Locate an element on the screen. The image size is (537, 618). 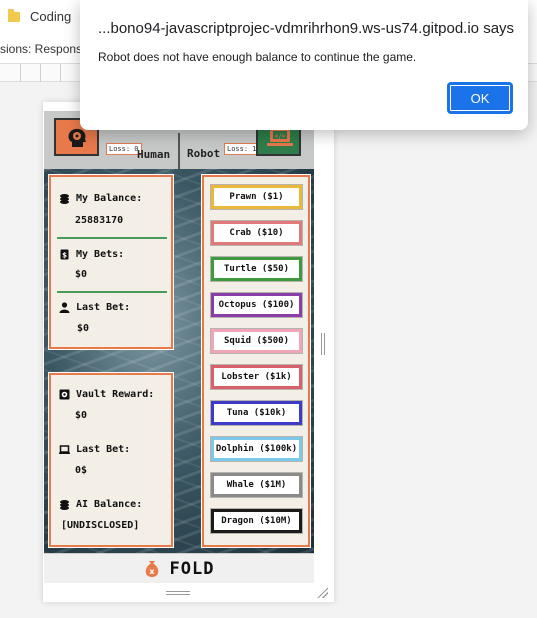
vertical-resize-handle is located at coordinates (323, 344).